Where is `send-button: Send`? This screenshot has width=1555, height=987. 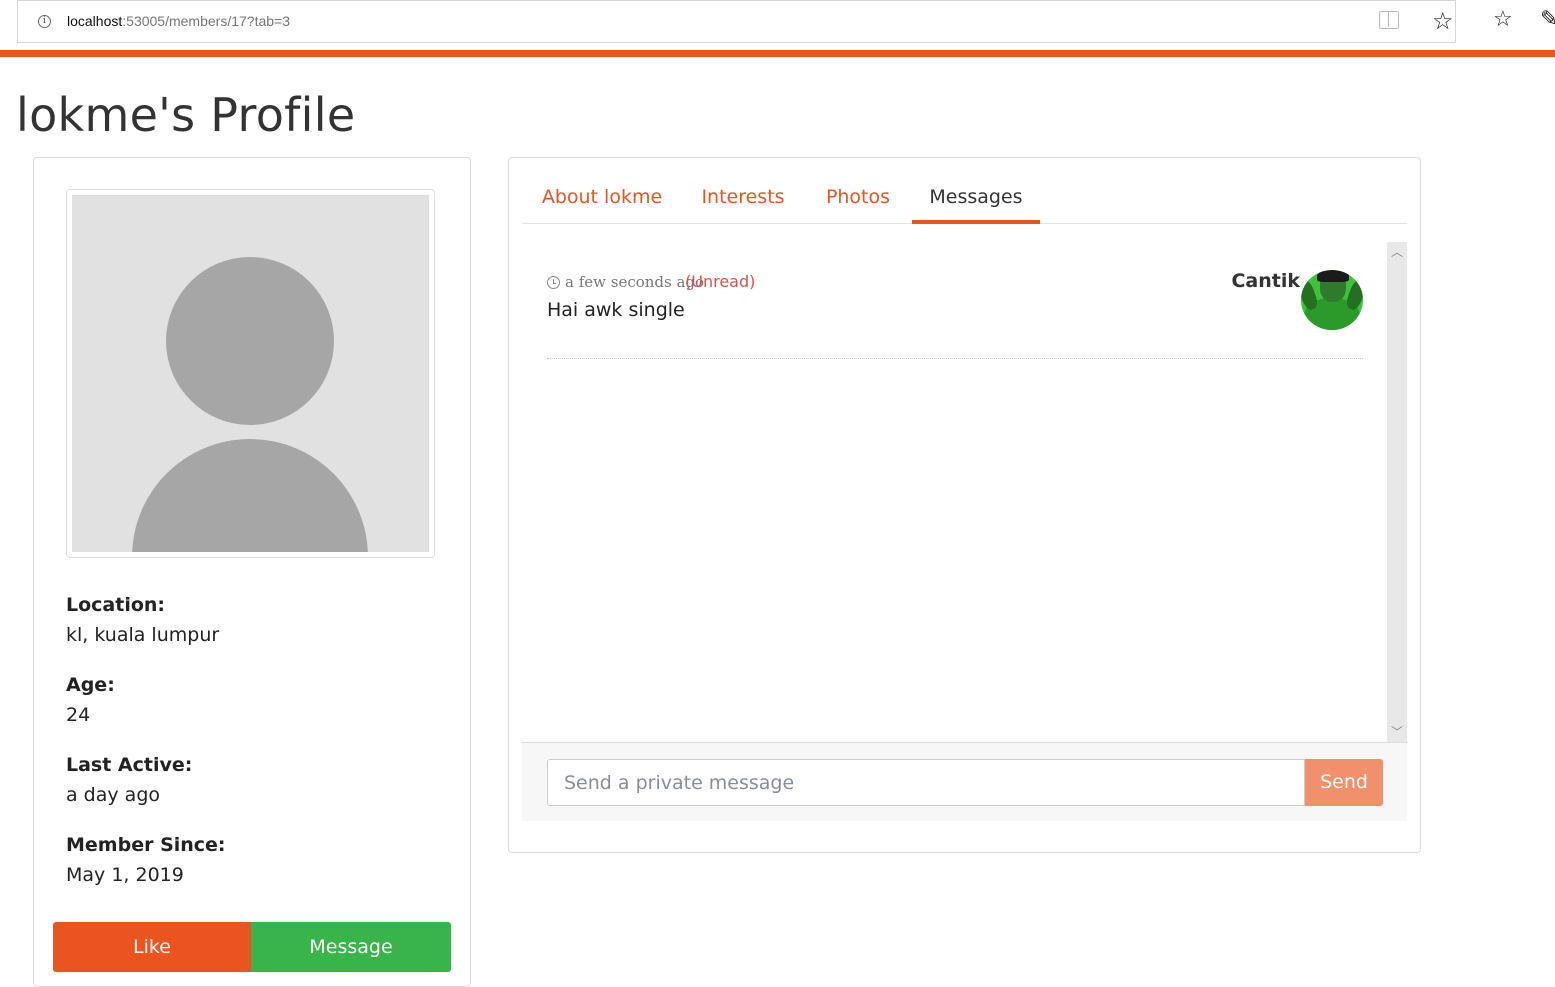 send-button: Send is located at coordinates (1344, 782).